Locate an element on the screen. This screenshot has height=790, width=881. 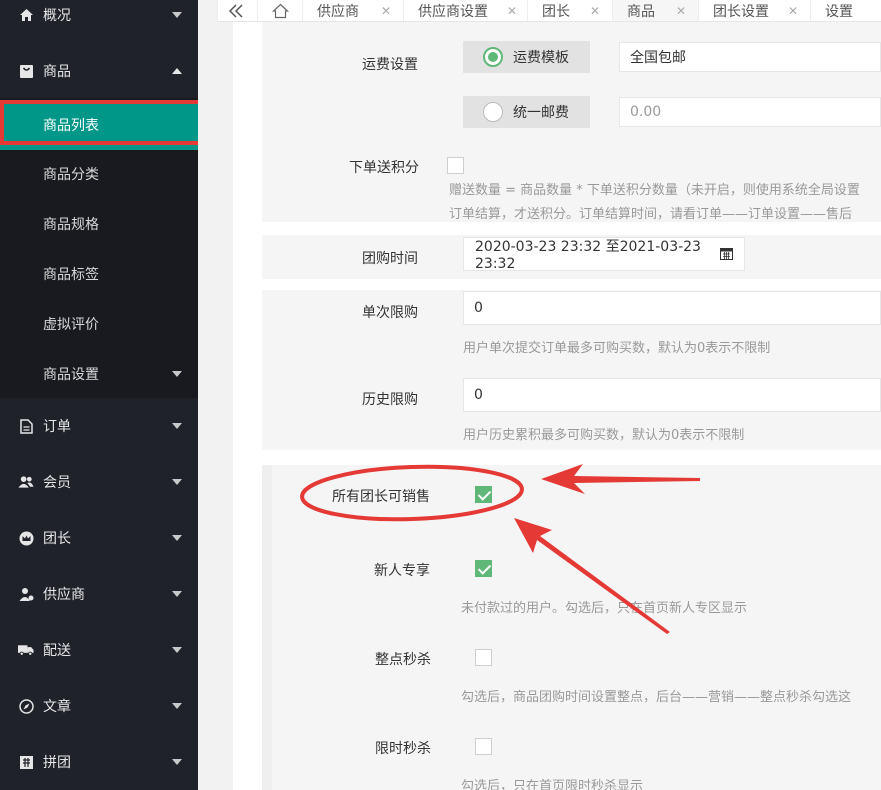
grid-icon is located at coordinates (26, 762).